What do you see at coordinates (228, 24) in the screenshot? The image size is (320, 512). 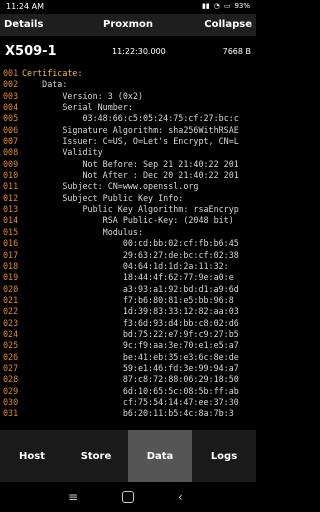 I see `collapse-button: Collapse` at bounding box center [228, 24].